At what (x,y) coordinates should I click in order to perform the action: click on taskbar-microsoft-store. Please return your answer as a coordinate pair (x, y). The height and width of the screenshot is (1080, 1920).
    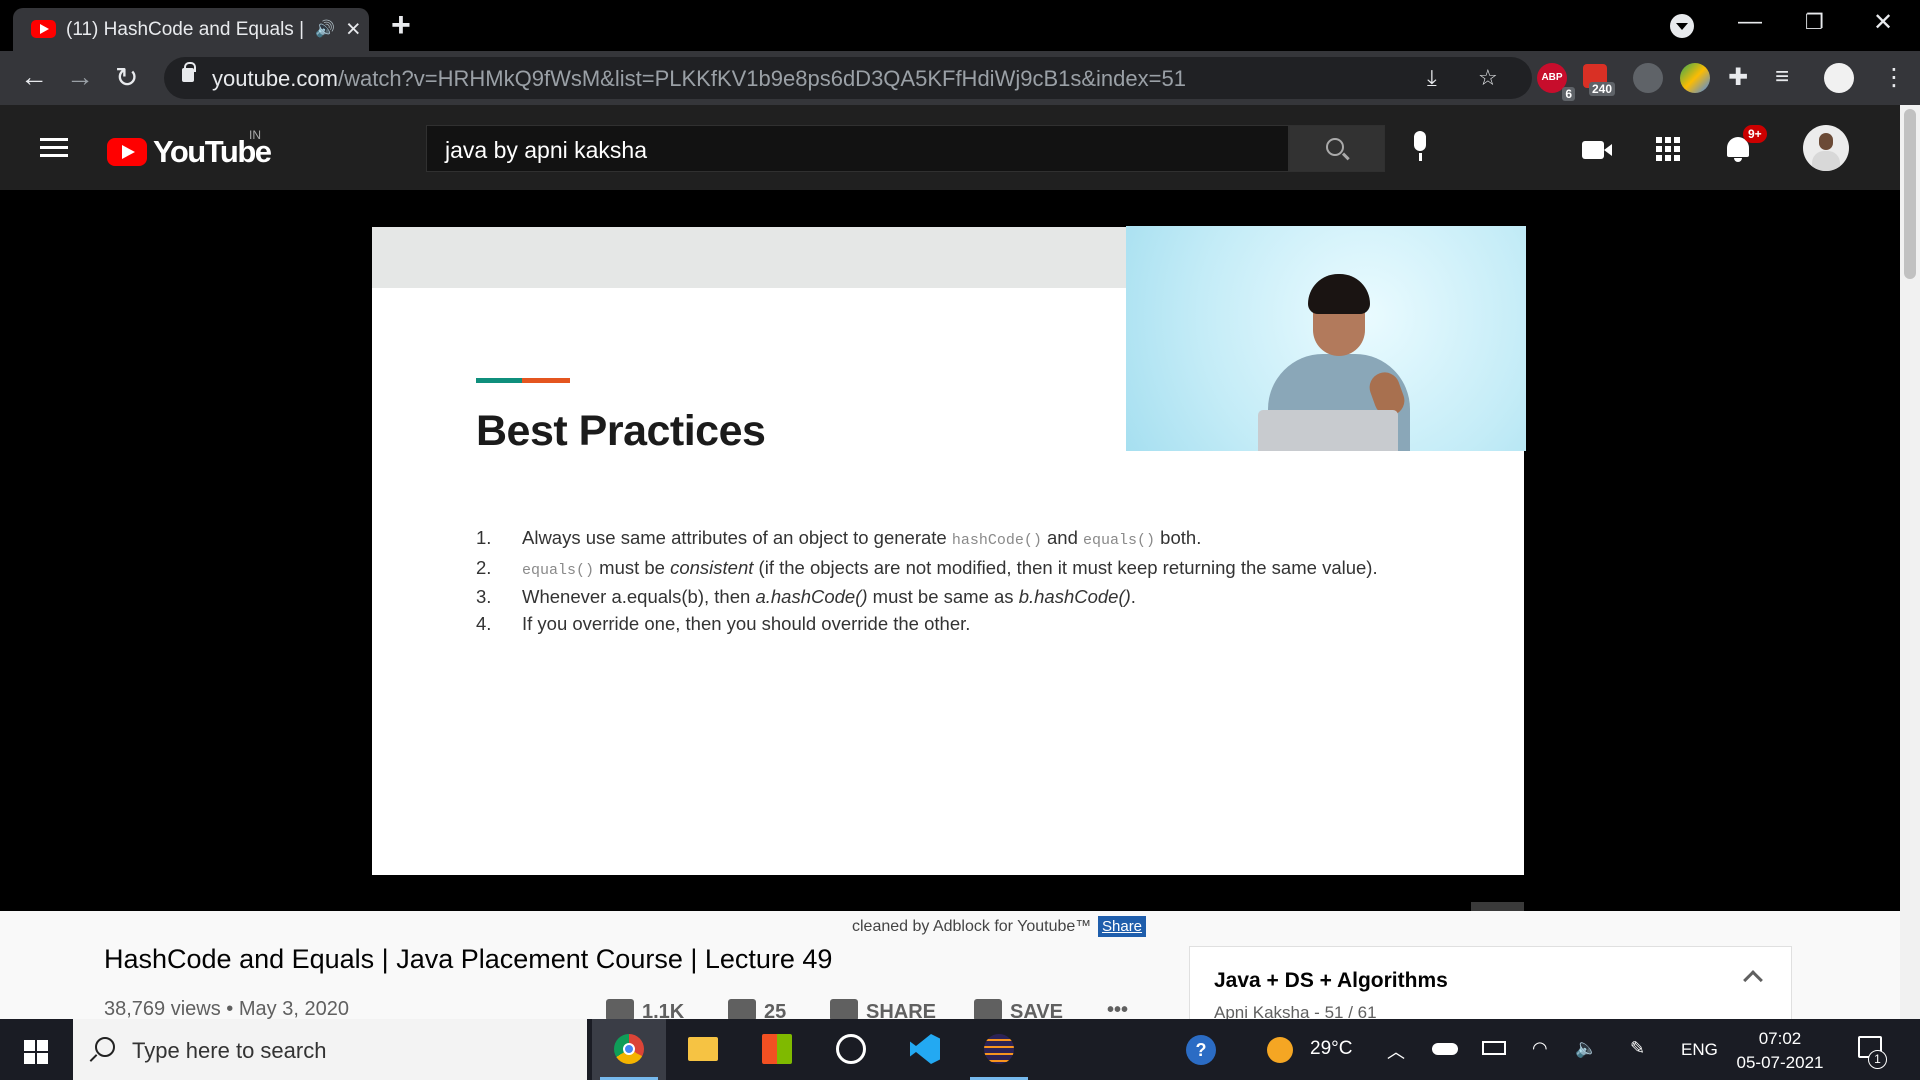
    Looking at the image, I should click on (777, 1049).